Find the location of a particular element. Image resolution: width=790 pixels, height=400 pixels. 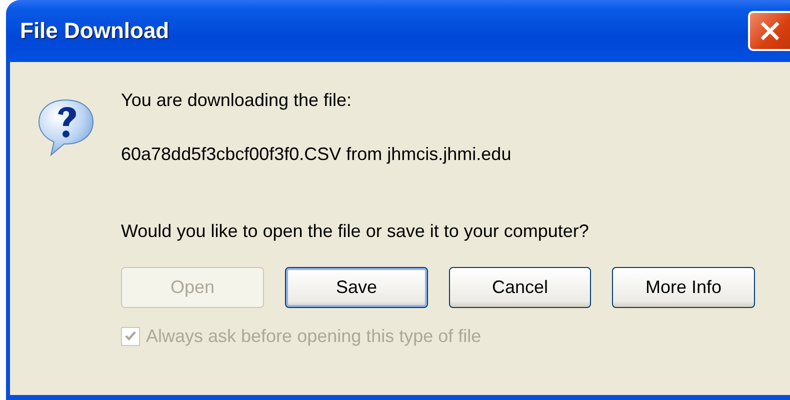

file-name: 60a78dd5f3cbcf00f3f0.CSV from jhmcis.jhmi.edu is located at coordinates (316, 154).